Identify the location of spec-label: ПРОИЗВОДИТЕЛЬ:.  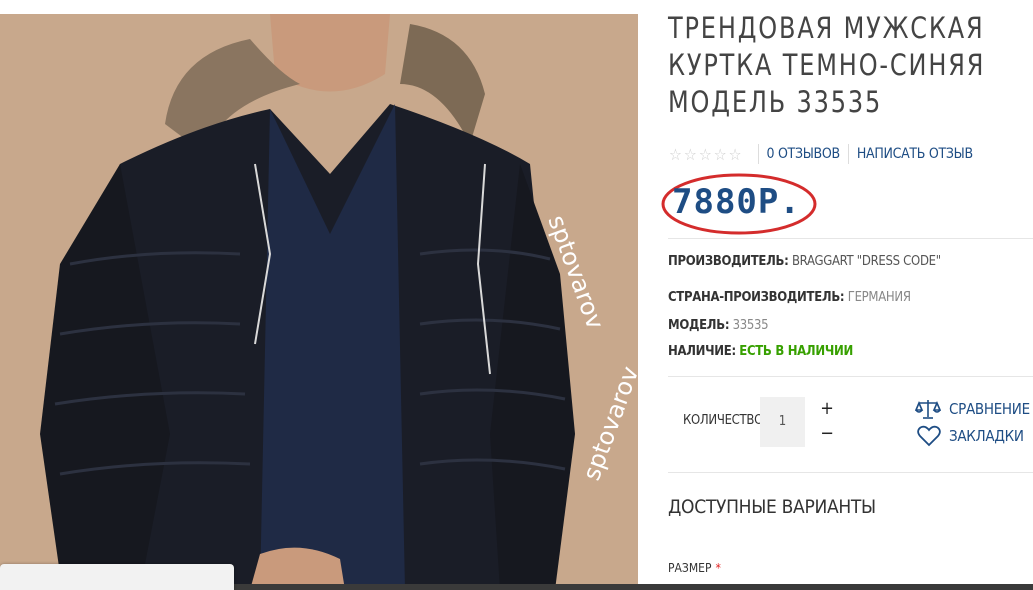
(728, 261).